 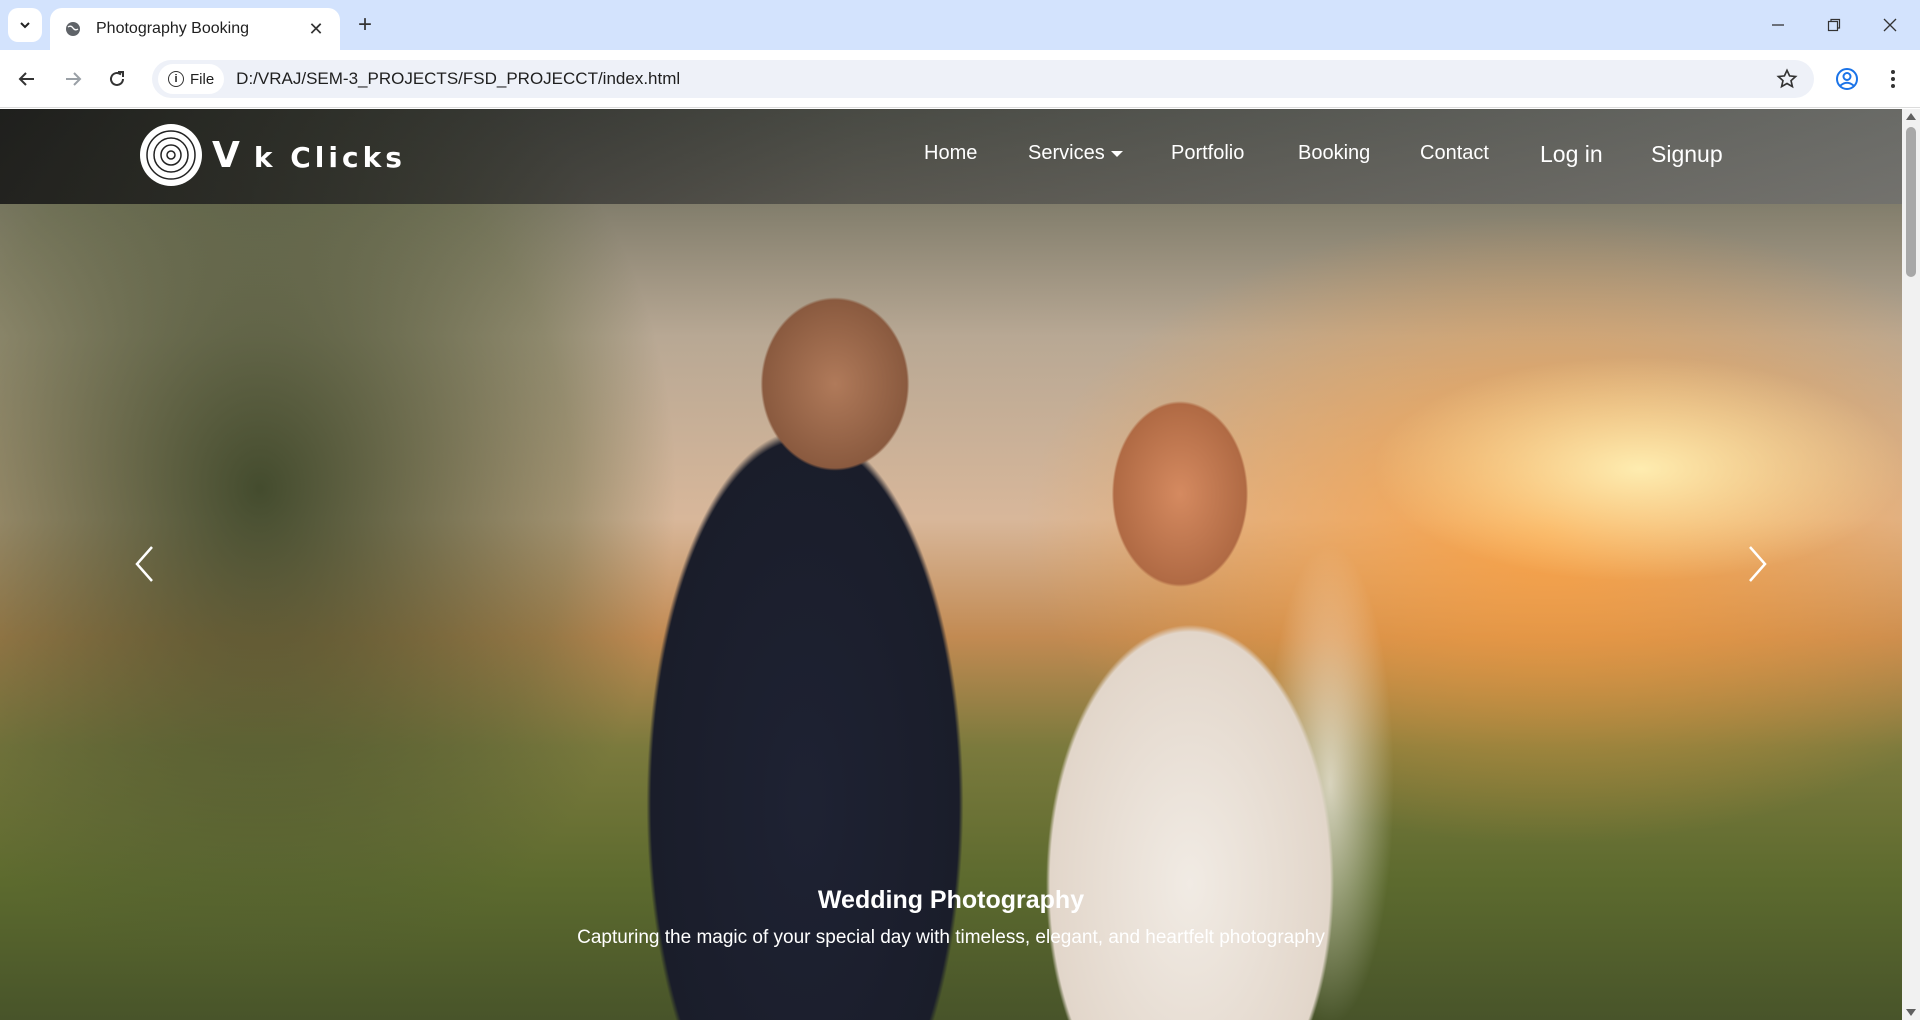 I want to click on carousel-prev-button, so click(x=144, y=564).